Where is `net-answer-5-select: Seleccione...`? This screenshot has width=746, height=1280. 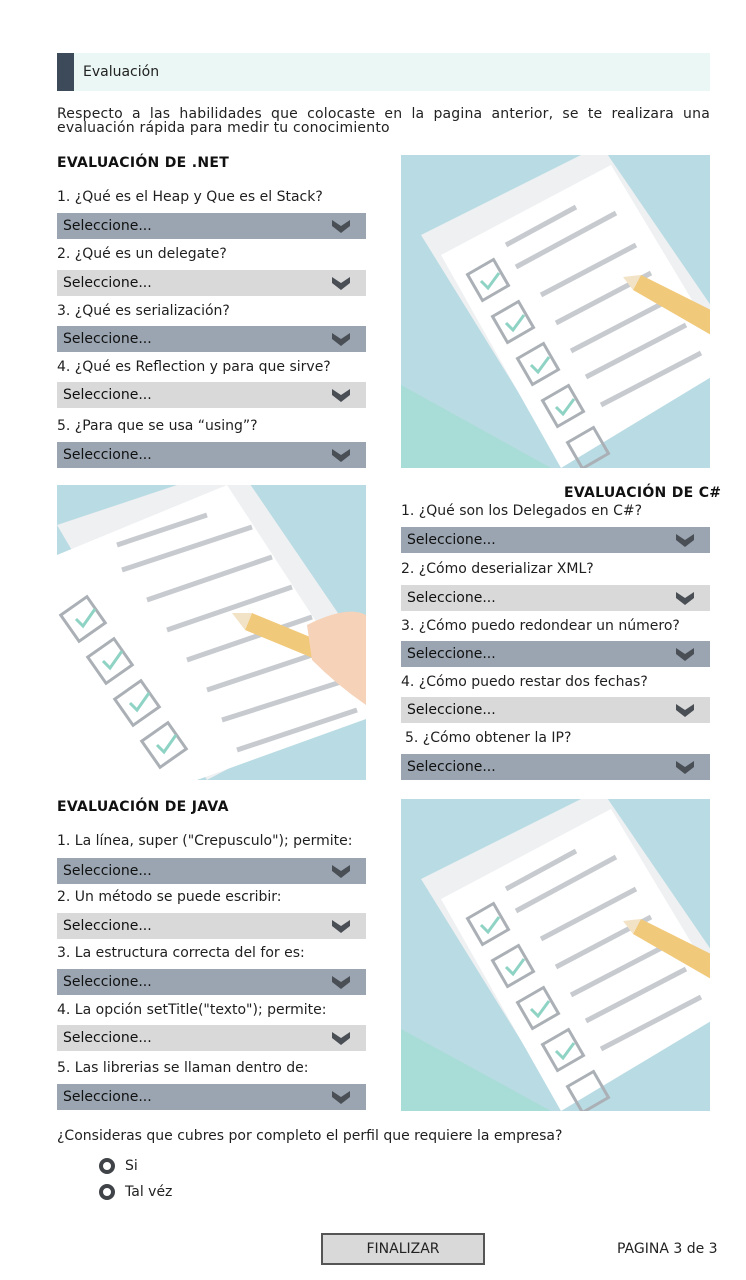 net-answer-5-select: Seleccione... is located at coordinates (211, 455).